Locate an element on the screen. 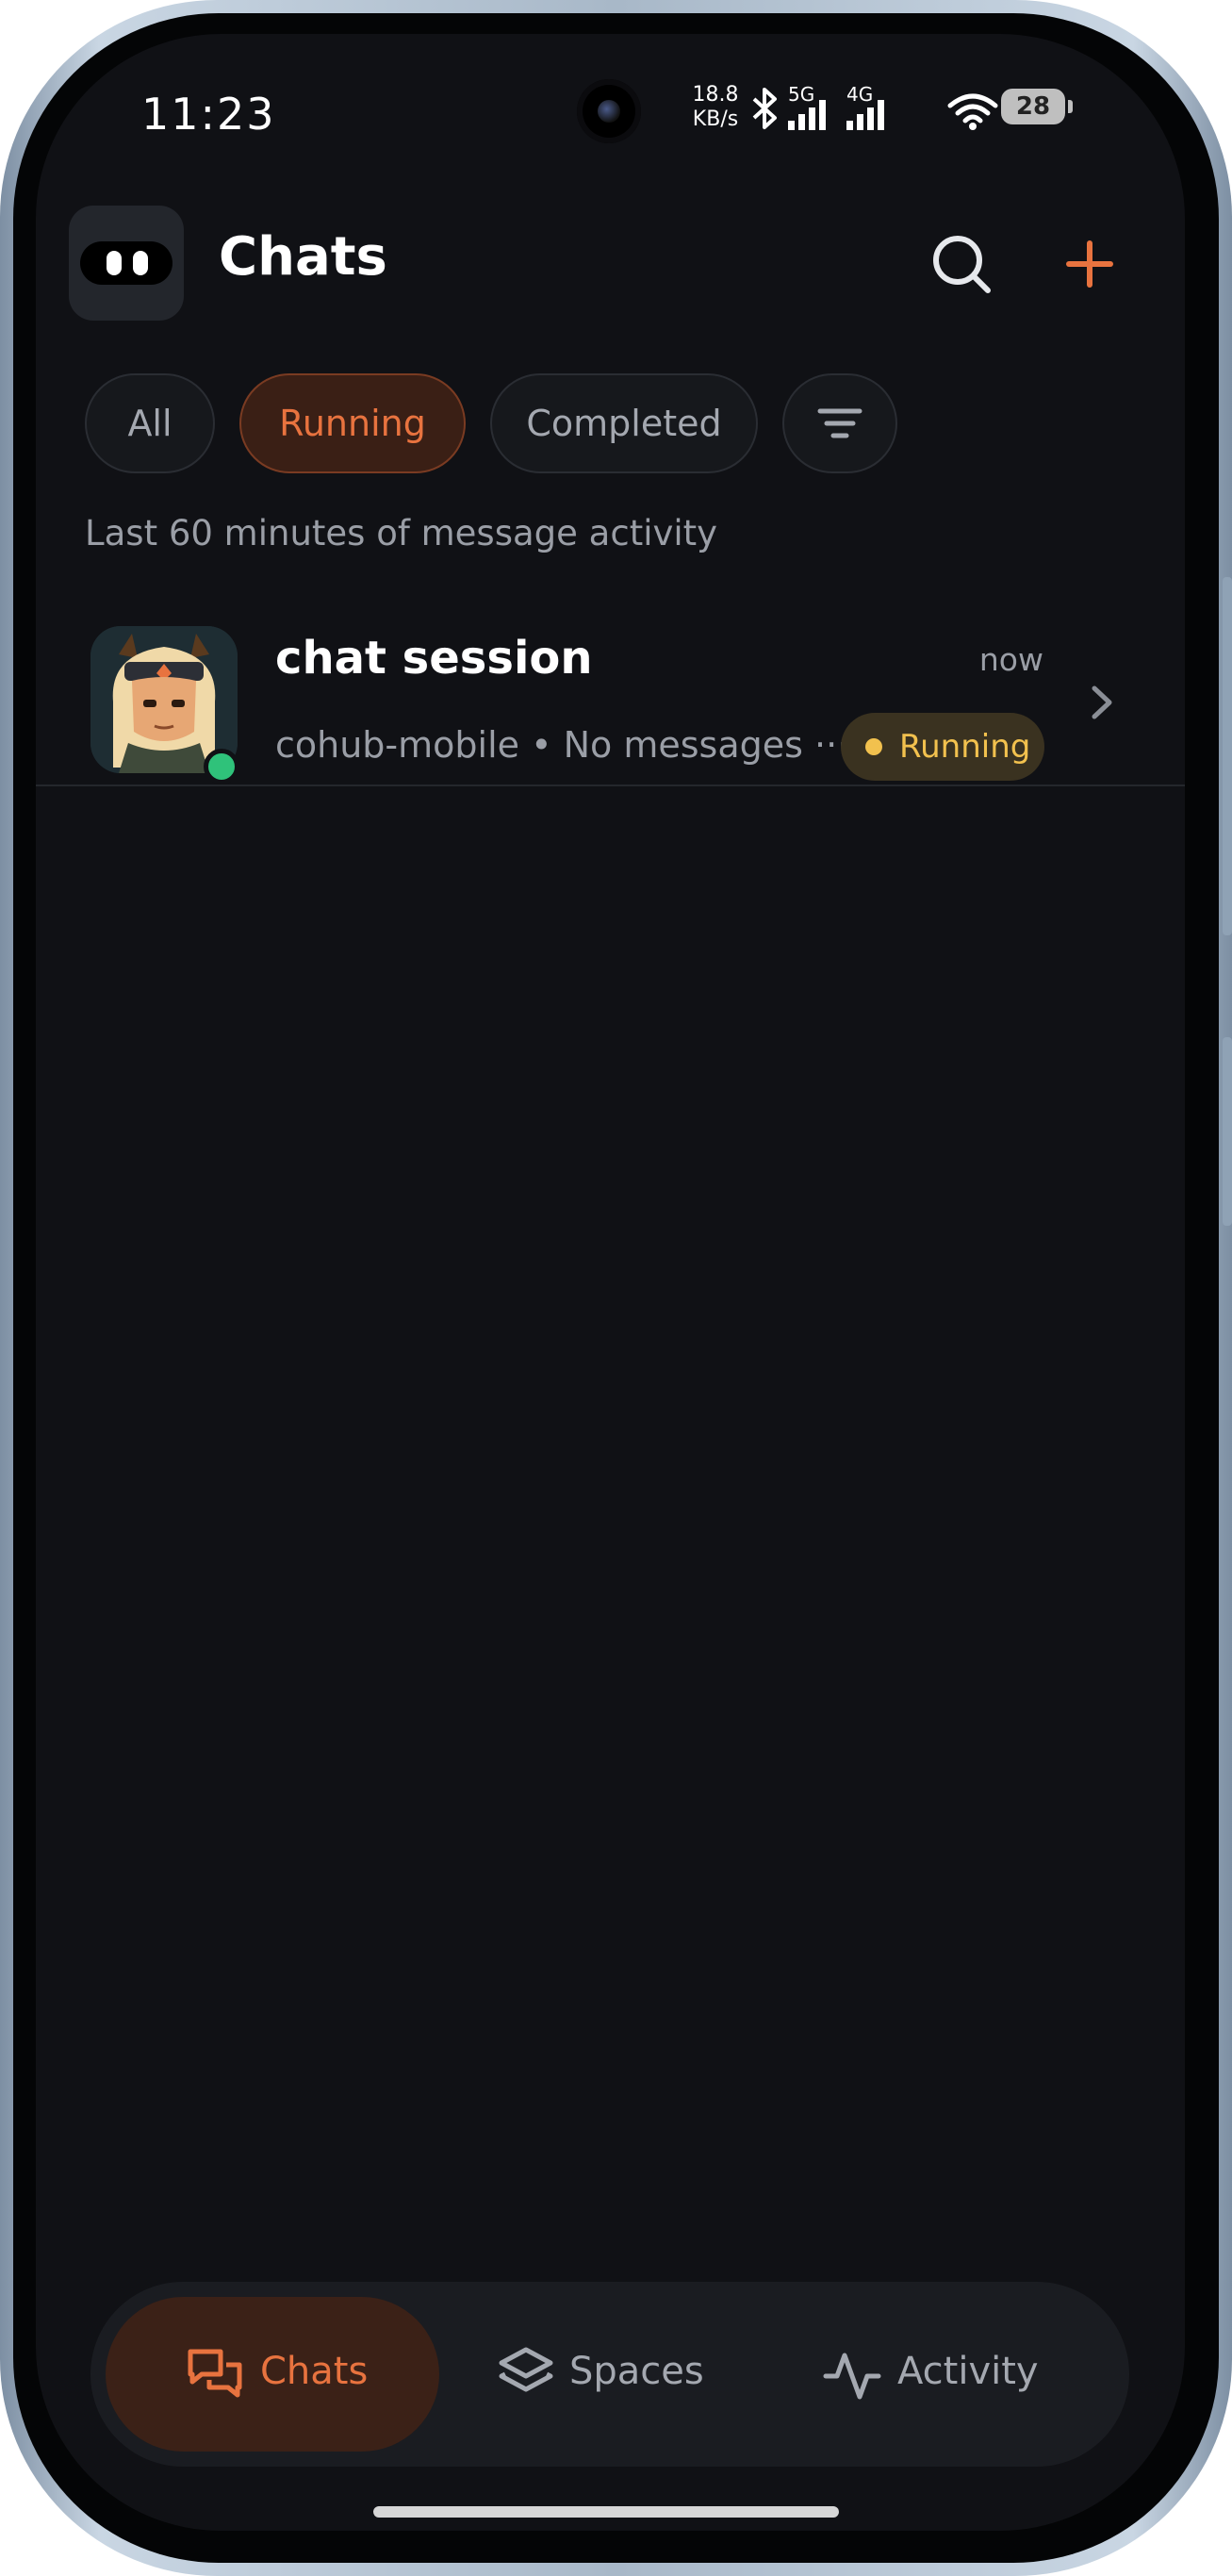 The image size is (1232, 2576). activity-window-caption: Last 60 minutes of message activity is located at coordinates (401, 533).